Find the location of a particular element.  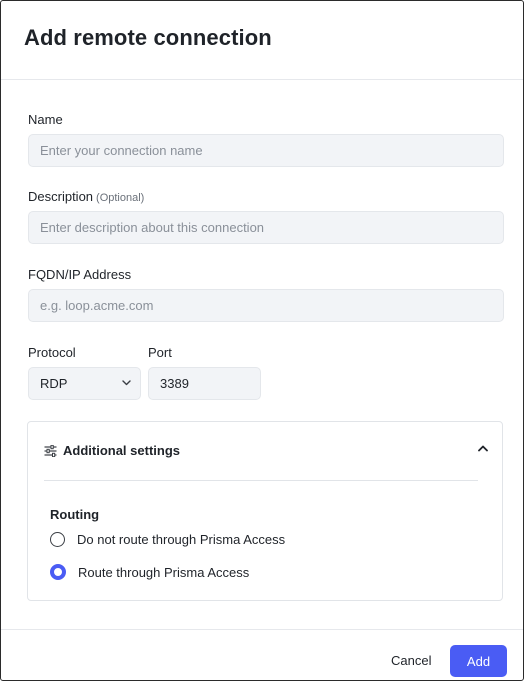

fqdn-placeholder: e.g. loop.acme.com is located at coordinates (97, 305).